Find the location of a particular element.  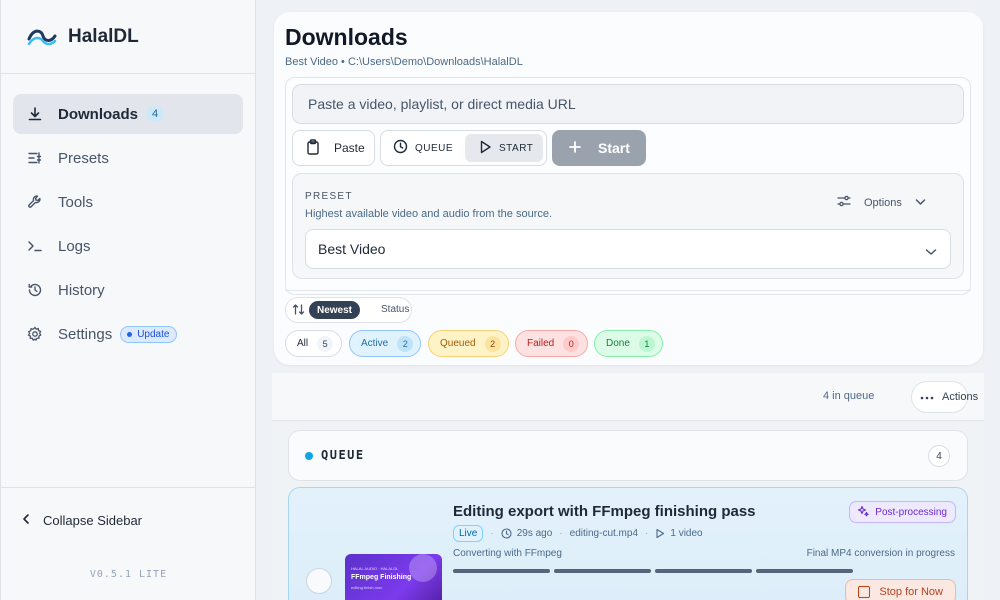

preset-select: Best Video is located at coordinates (628, 249).